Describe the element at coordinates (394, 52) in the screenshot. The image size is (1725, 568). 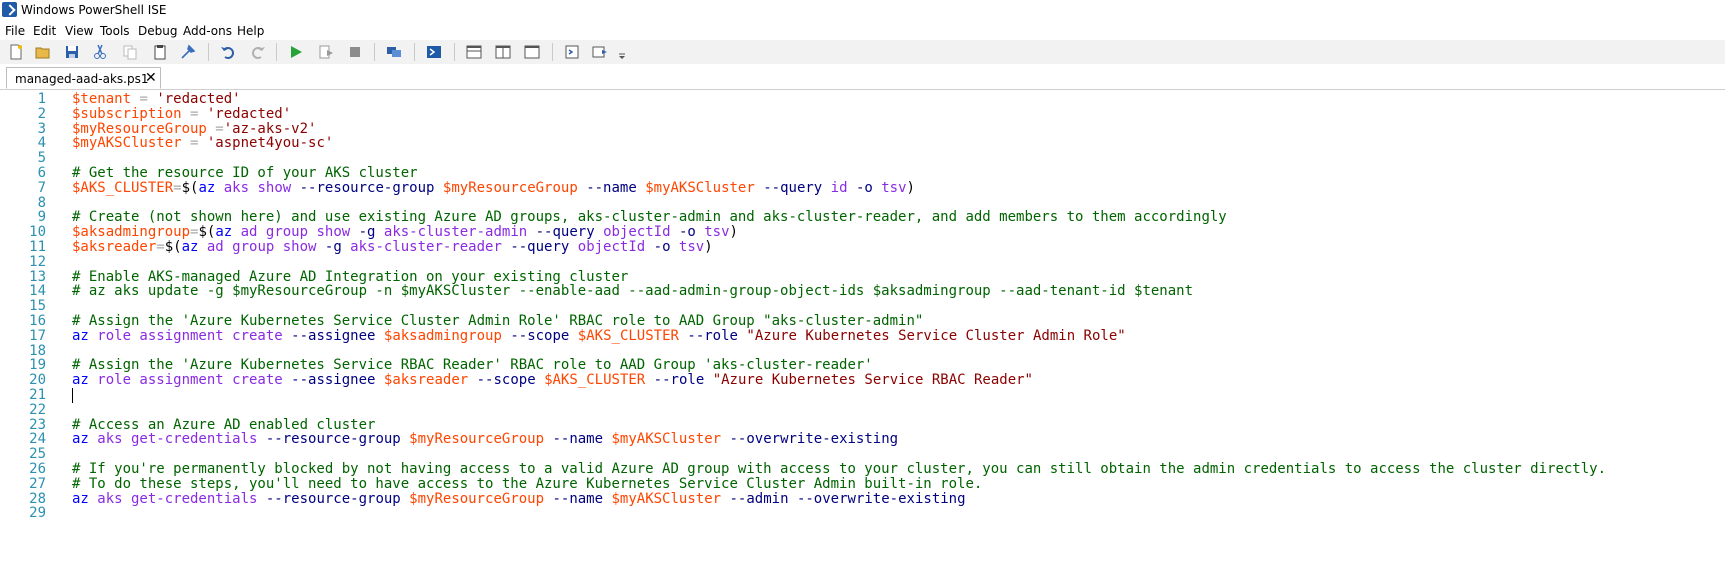
I see `remote-powershell-icon` at that location.